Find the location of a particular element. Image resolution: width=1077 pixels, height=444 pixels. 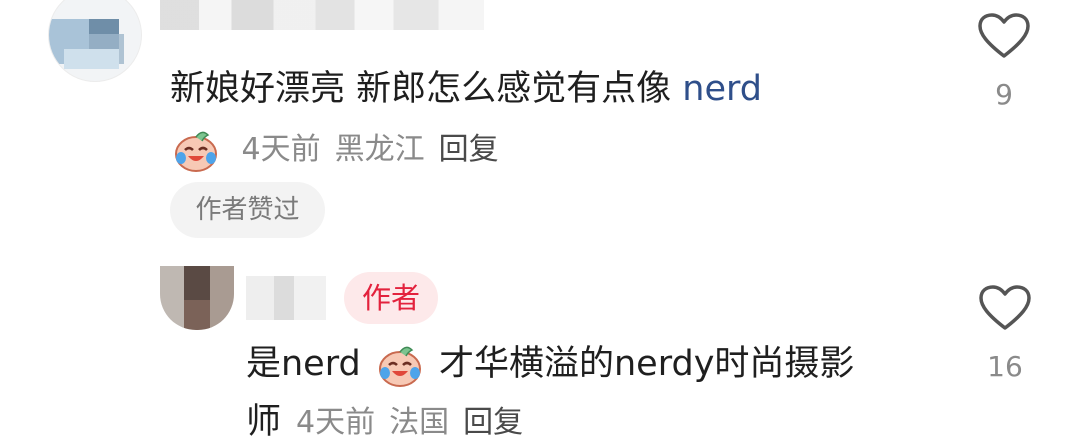

reply-text: 是nerd 才华横溢的nerdy时尚摄影 is located at coordinates (550, 364).